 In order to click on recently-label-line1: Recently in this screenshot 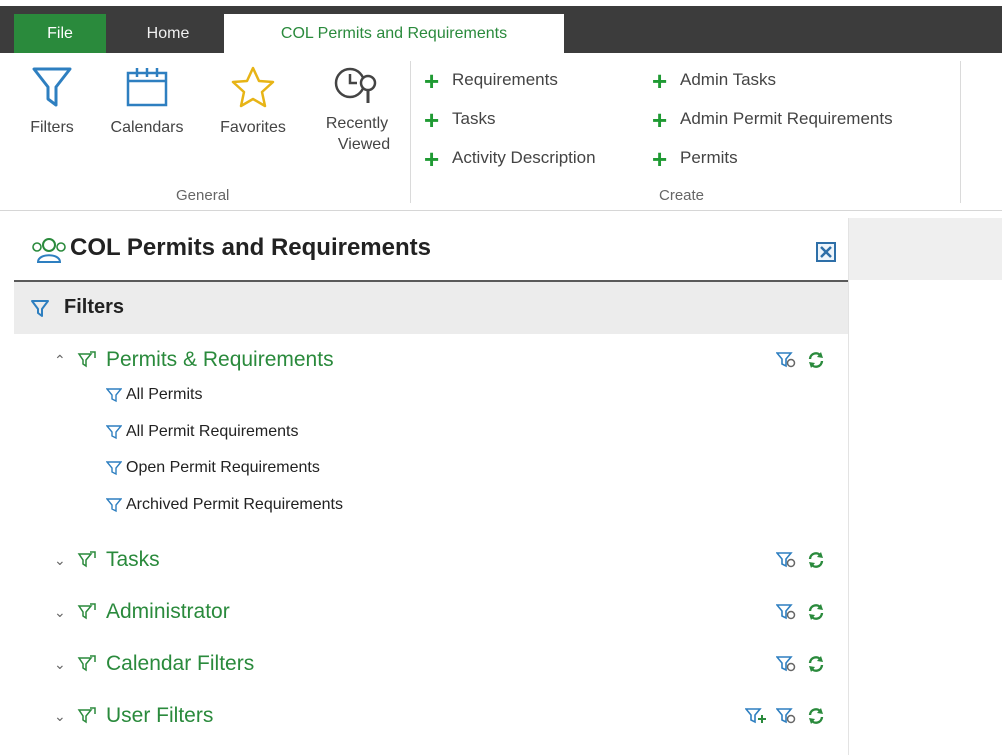, I will do `click(357, 123)`.